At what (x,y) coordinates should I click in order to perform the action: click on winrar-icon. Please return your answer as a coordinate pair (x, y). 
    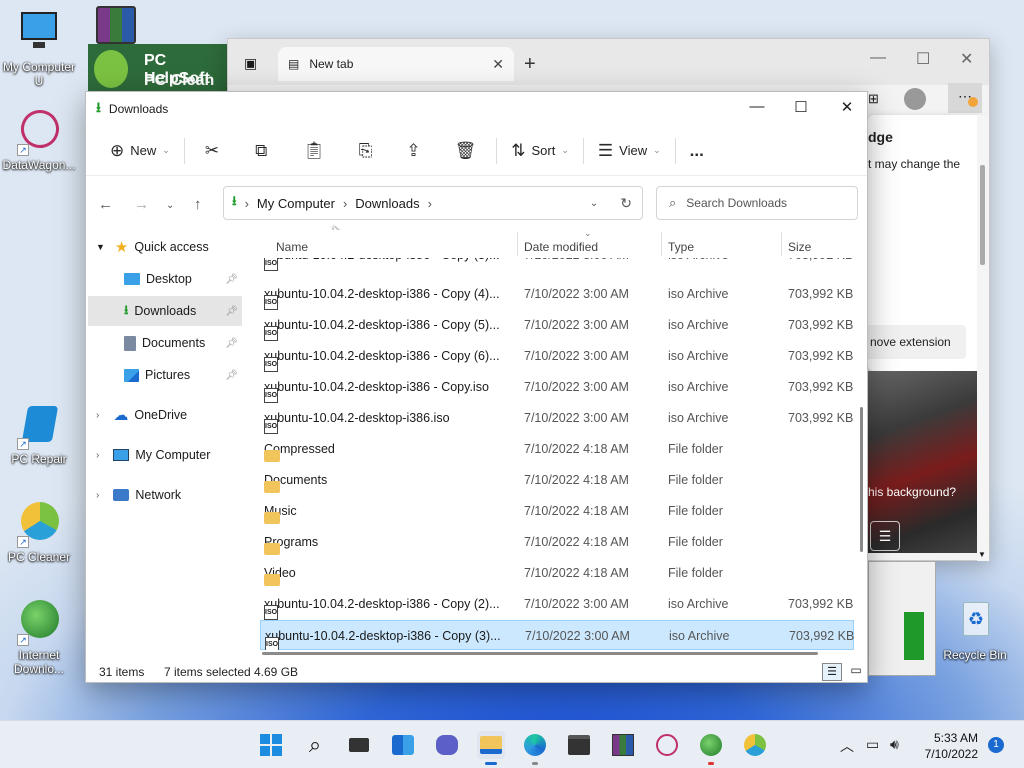
    Looking at the image, I should click on (116, 25).